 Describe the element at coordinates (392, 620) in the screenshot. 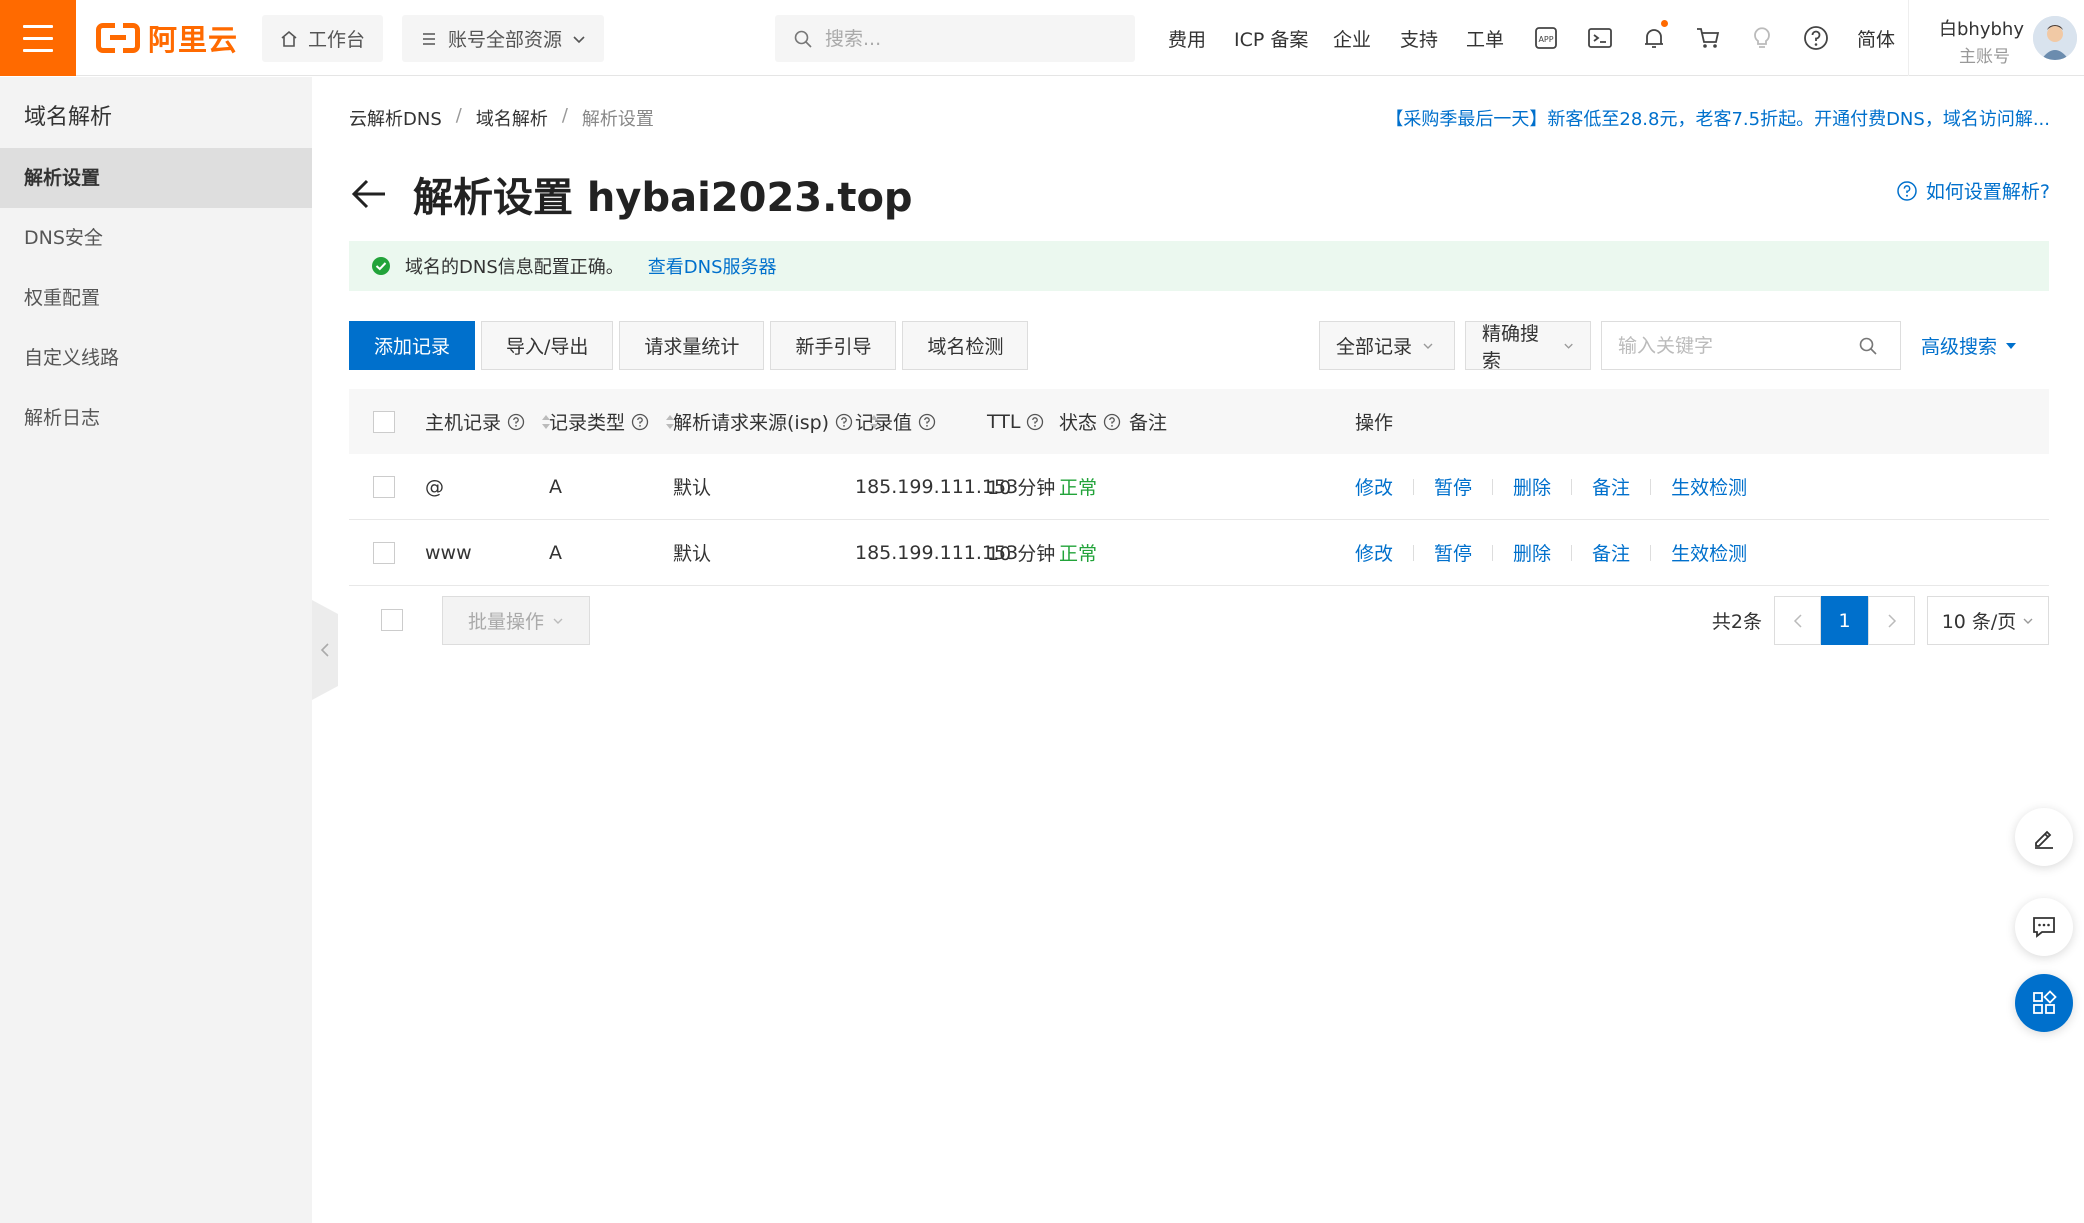

I see `footer-select-all-checkbox` at that location.